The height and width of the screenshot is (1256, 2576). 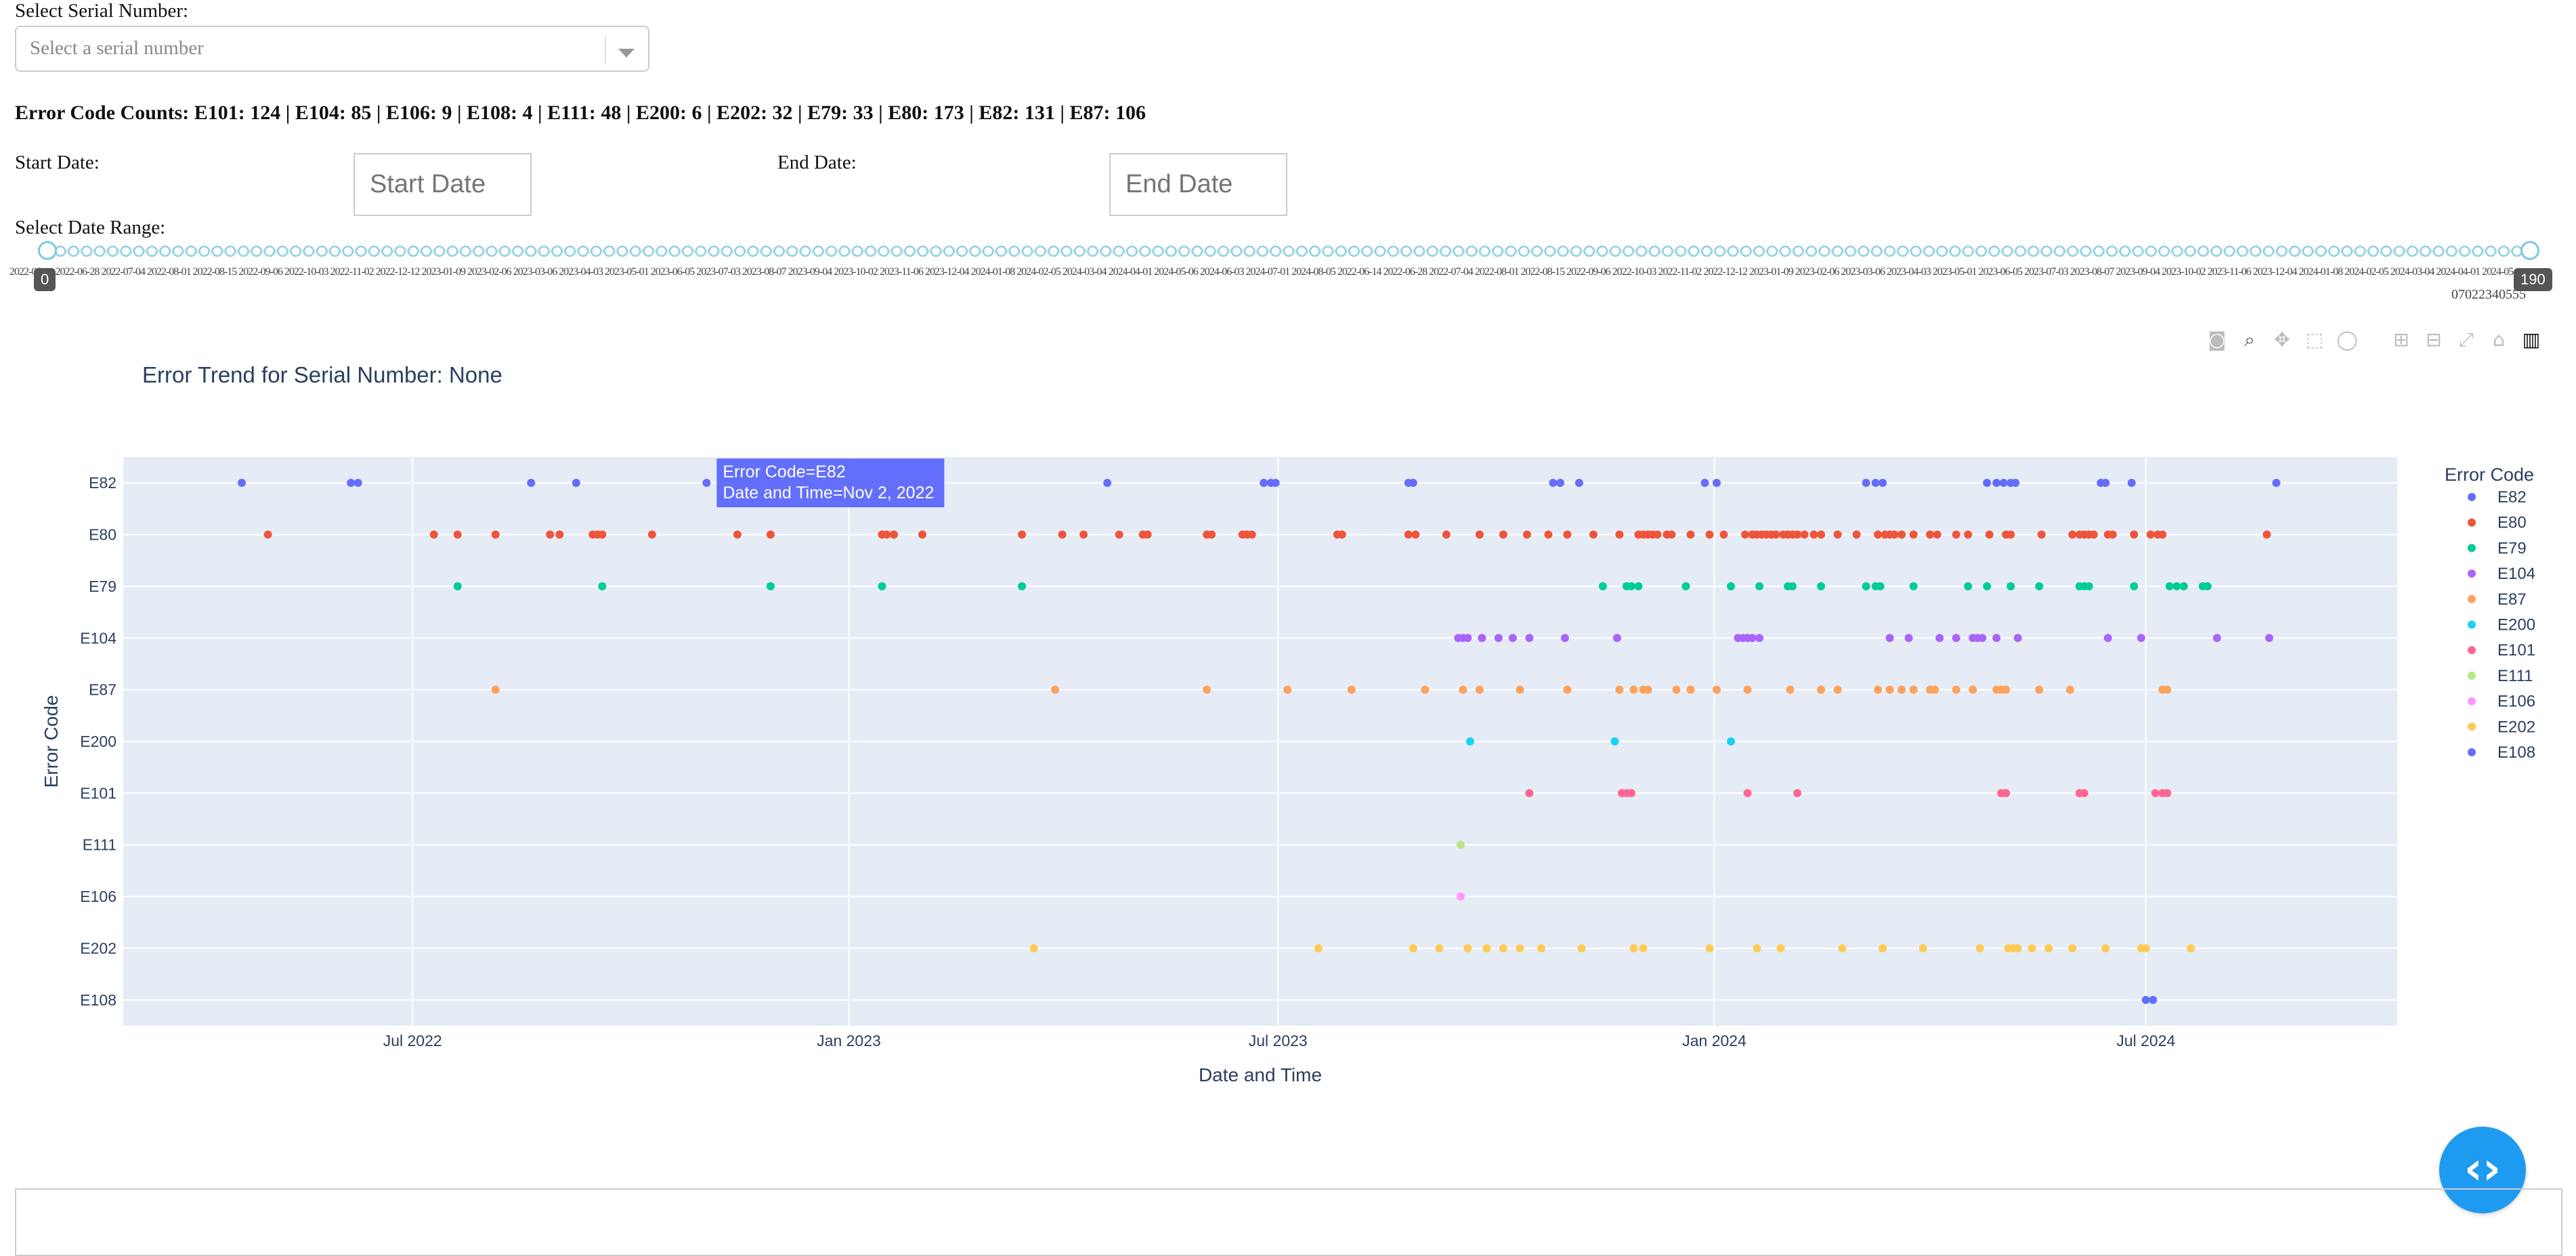 I want to click on y-tick-label: E82, so click(x=102, y=483).